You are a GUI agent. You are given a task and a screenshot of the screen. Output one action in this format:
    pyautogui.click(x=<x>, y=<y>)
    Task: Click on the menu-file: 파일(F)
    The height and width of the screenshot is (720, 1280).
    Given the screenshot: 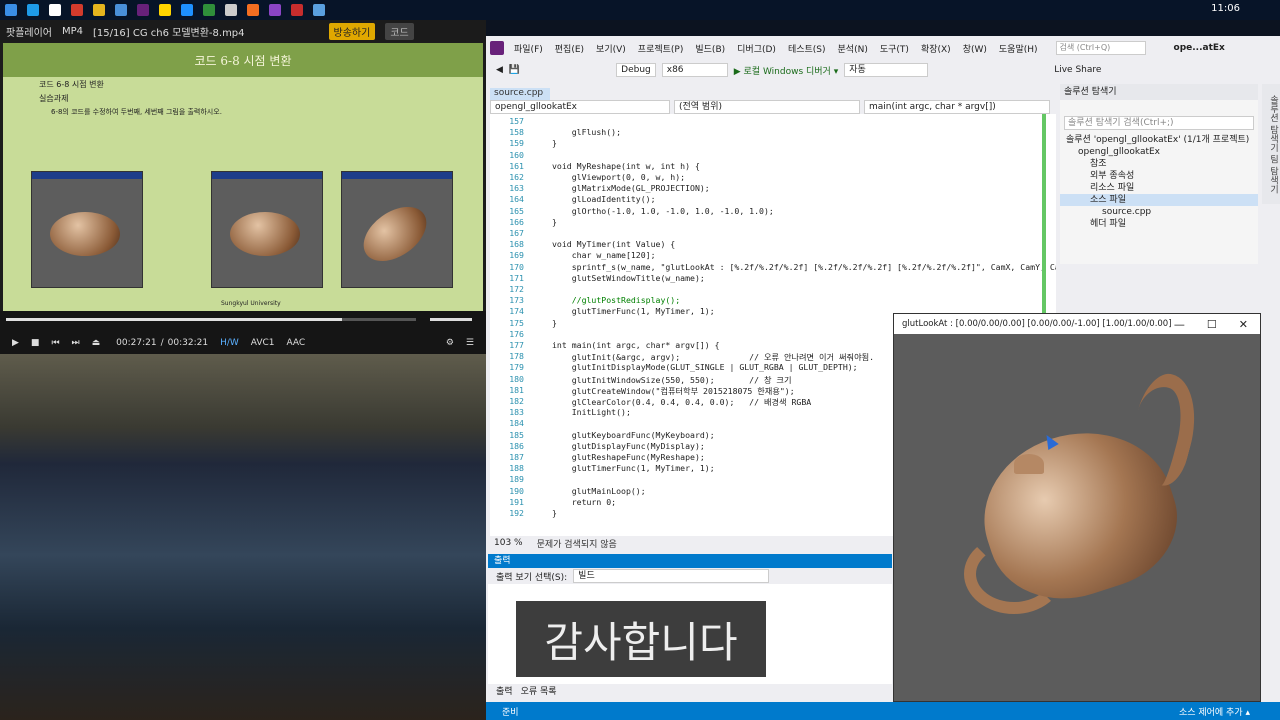 What is the action you would take?
    pyautogui.click(x=528, y=48)
    